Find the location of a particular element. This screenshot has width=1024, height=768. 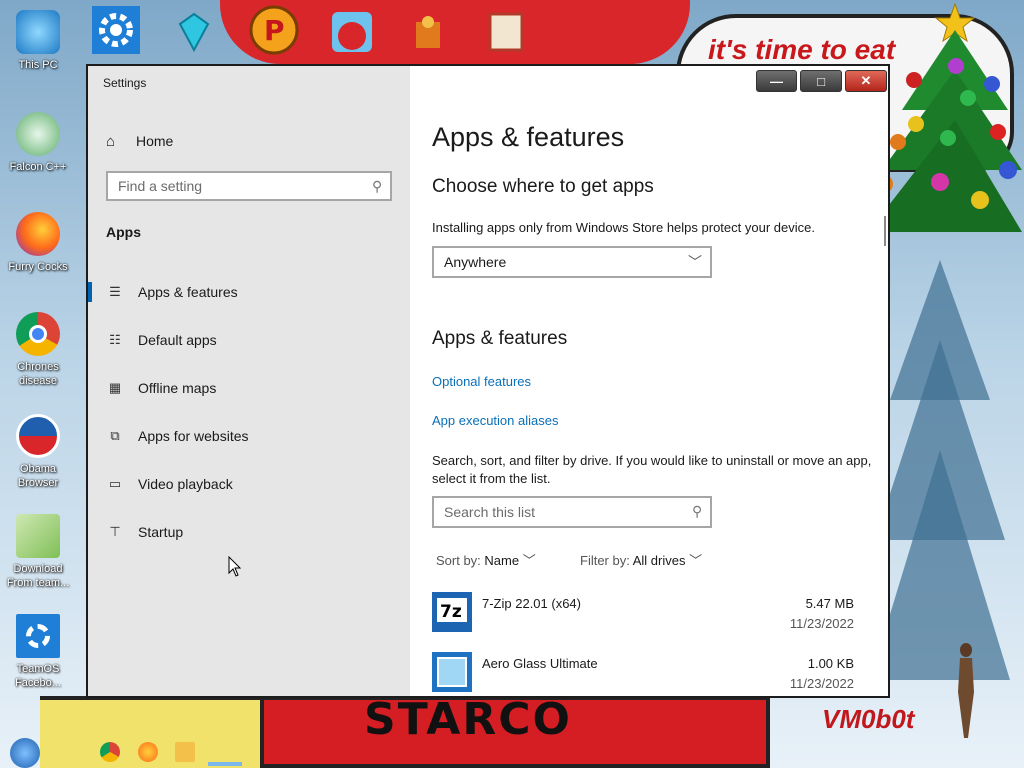

desktop-icon-label: Furry Cocks is located at coordinates (38, 267).